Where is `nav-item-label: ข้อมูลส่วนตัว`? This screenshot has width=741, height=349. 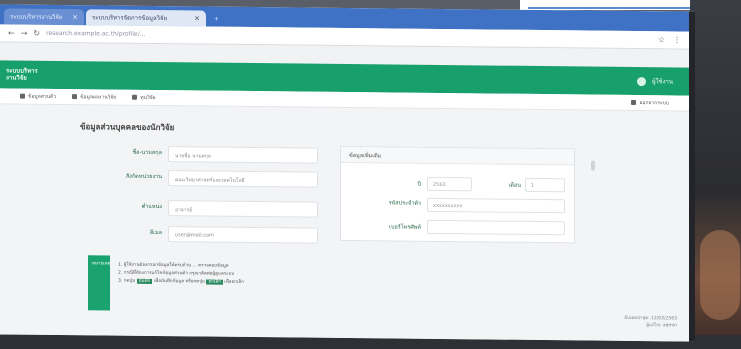
nav-item-label: ข้อมูลส่วนตัว is located at coordinates (42, 96).